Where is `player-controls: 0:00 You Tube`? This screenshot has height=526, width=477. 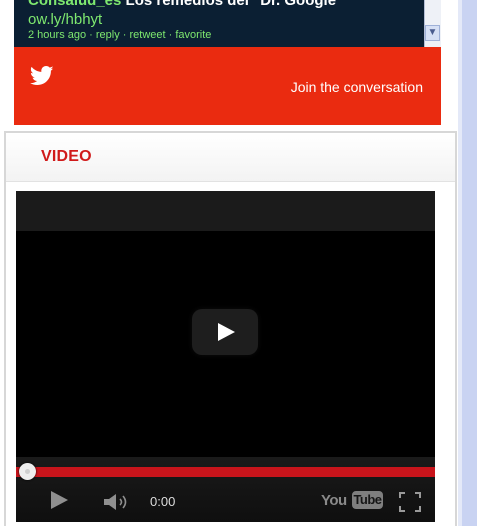
player-controls: 0:00 You Tube is located at coordinates (225, 489).